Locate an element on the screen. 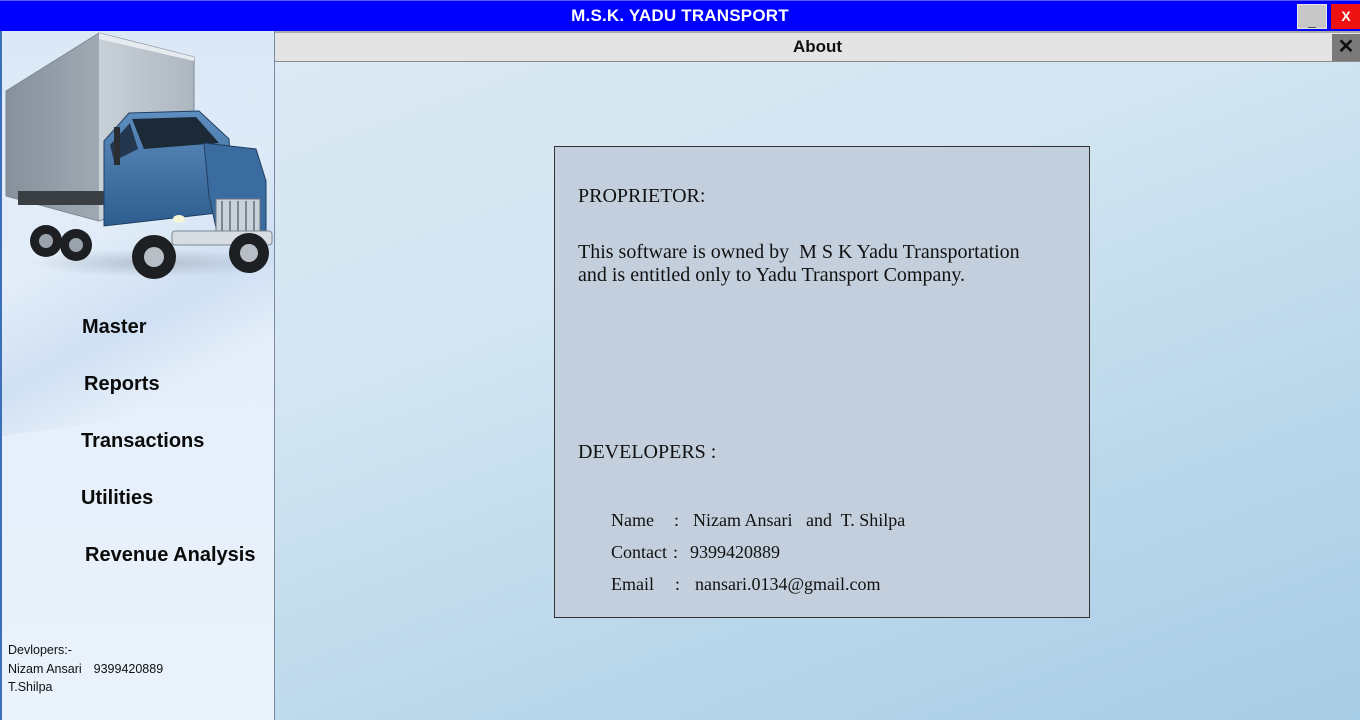 This screenshot has height=720, width=1360. developers-note-line1: Nizam Ansari 9399420889 is located at coordinates (85, 669).